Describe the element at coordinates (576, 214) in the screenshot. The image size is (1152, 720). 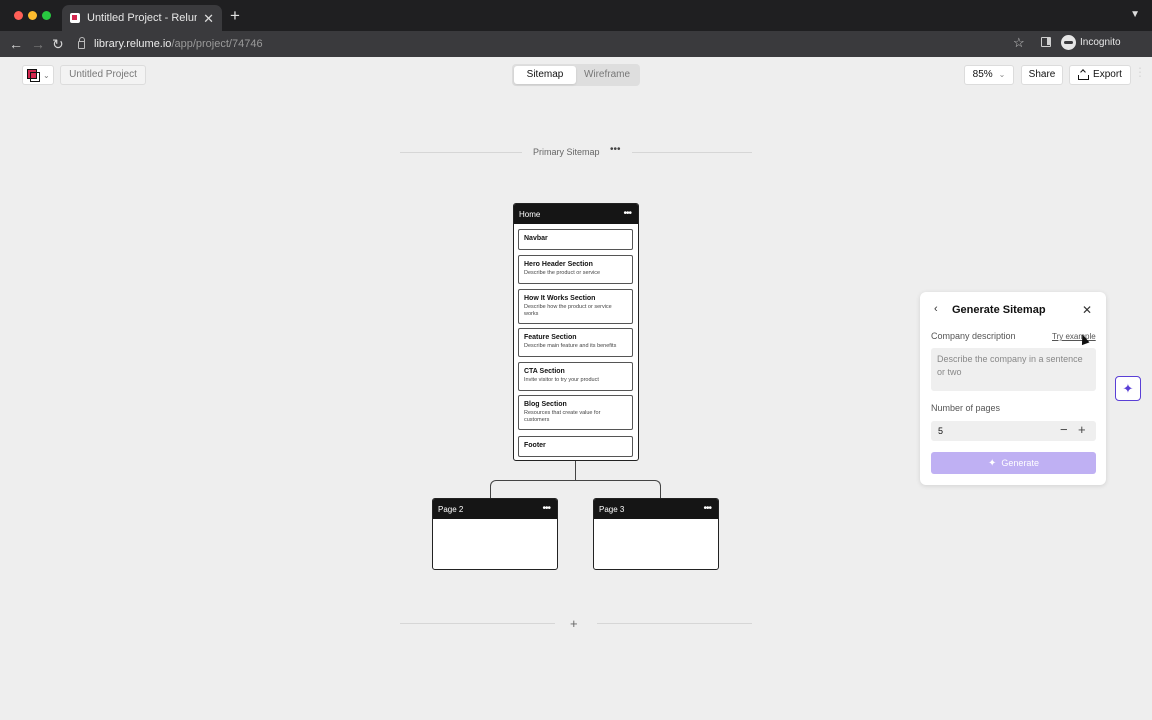
I see `home-card-header: Home •••` at that location.